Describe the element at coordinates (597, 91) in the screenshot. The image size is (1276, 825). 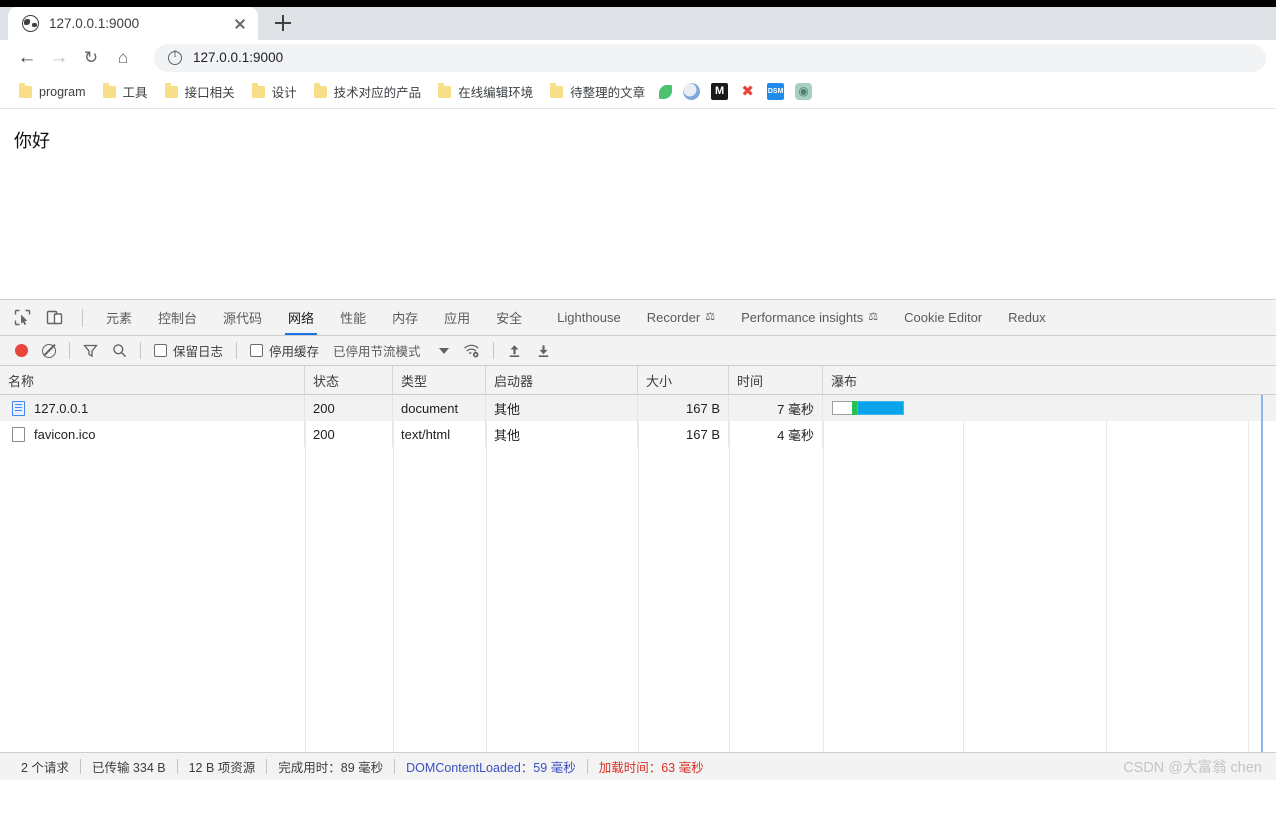
I see `bookmark-folder: 待整理的文章` at that location.